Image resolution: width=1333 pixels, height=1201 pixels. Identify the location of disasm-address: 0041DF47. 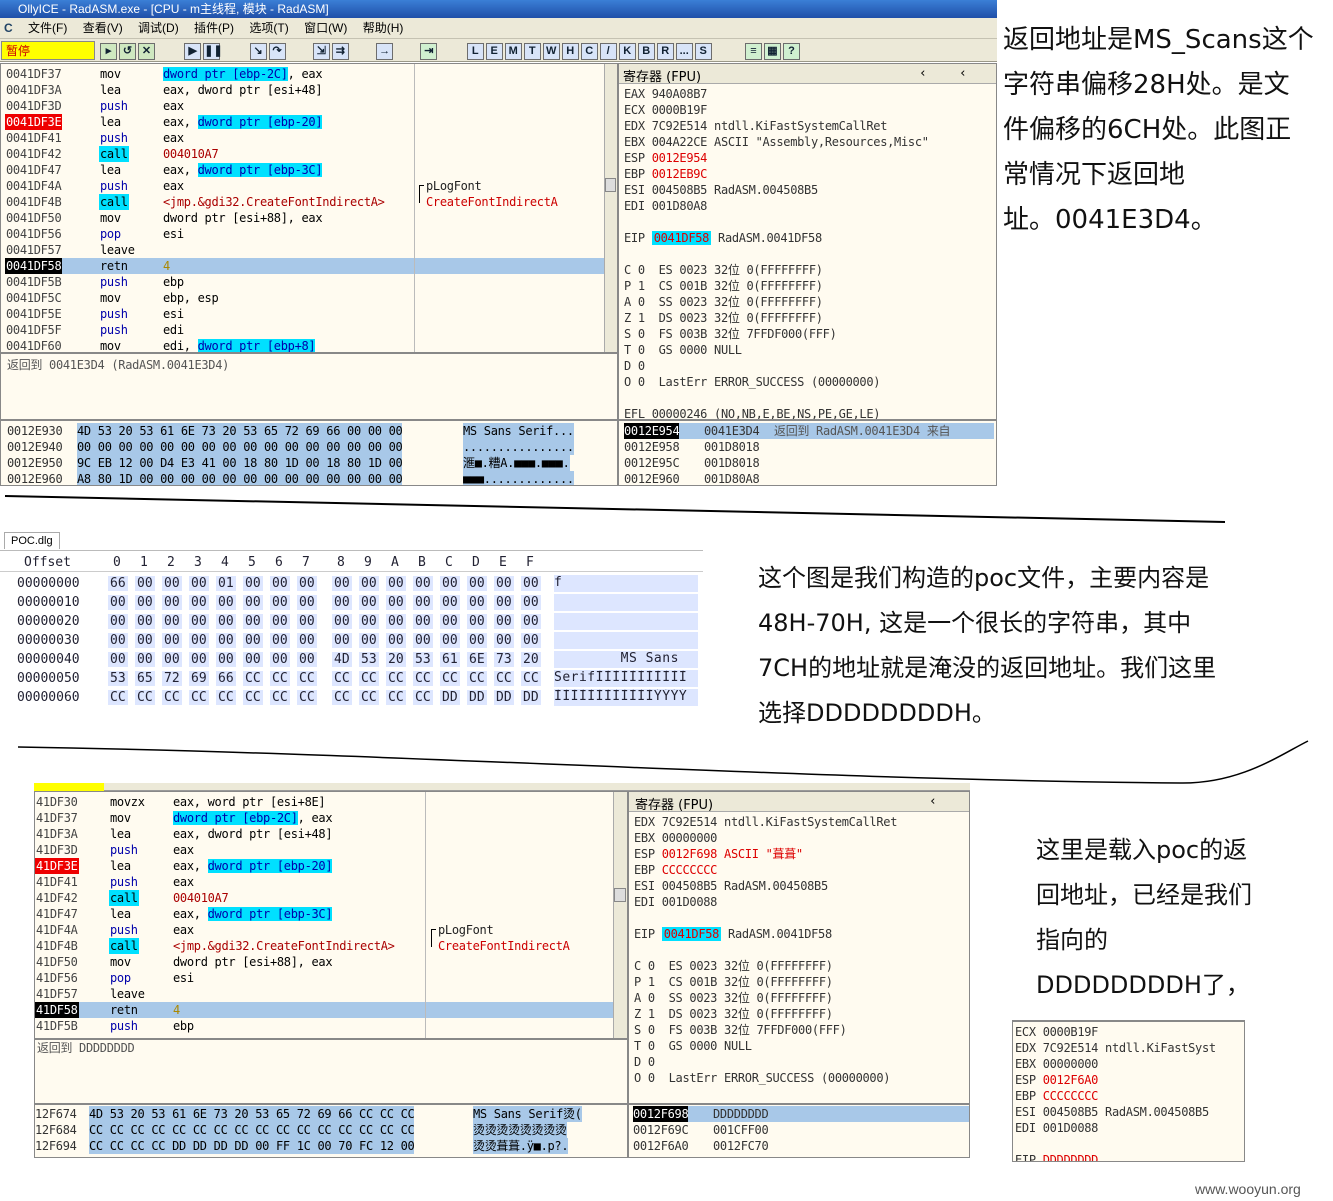
(34, 170).